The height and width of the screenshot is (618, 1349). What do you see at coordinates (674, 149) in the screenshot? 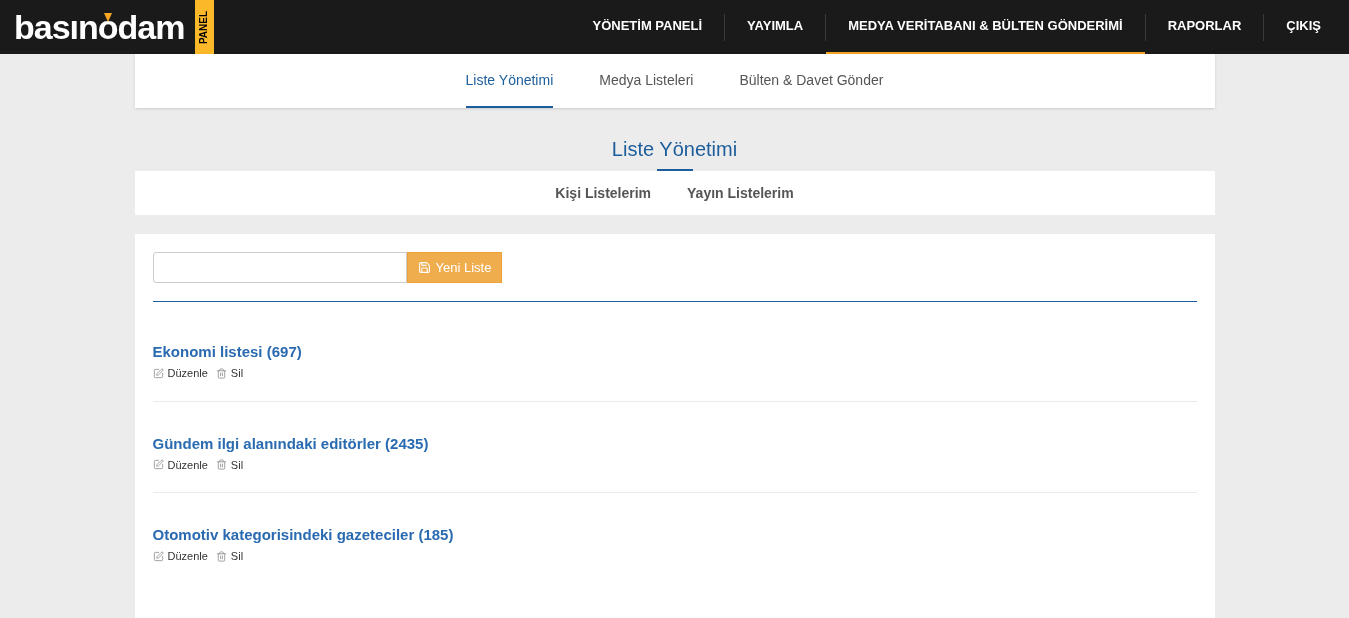
I see `page-title: Liste Yönetimi` at bounding box center [674, 149].